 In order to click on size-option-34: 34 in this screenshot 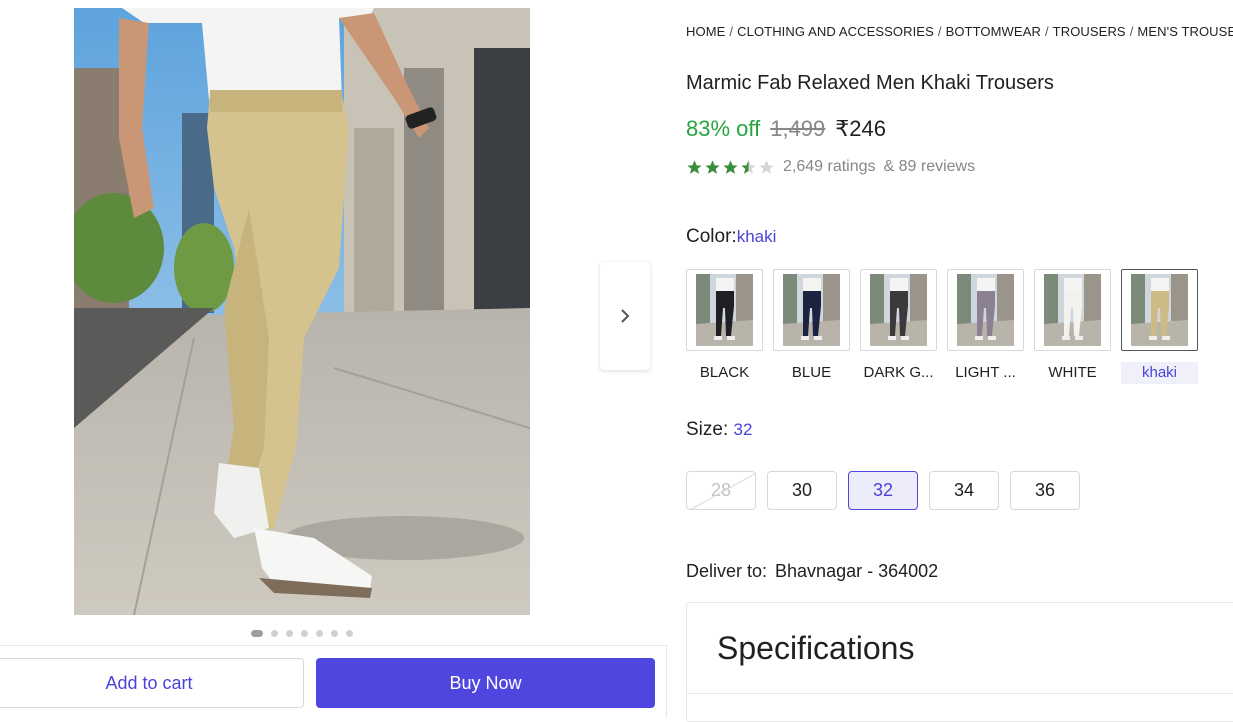, I will do `click(964, 490)`.